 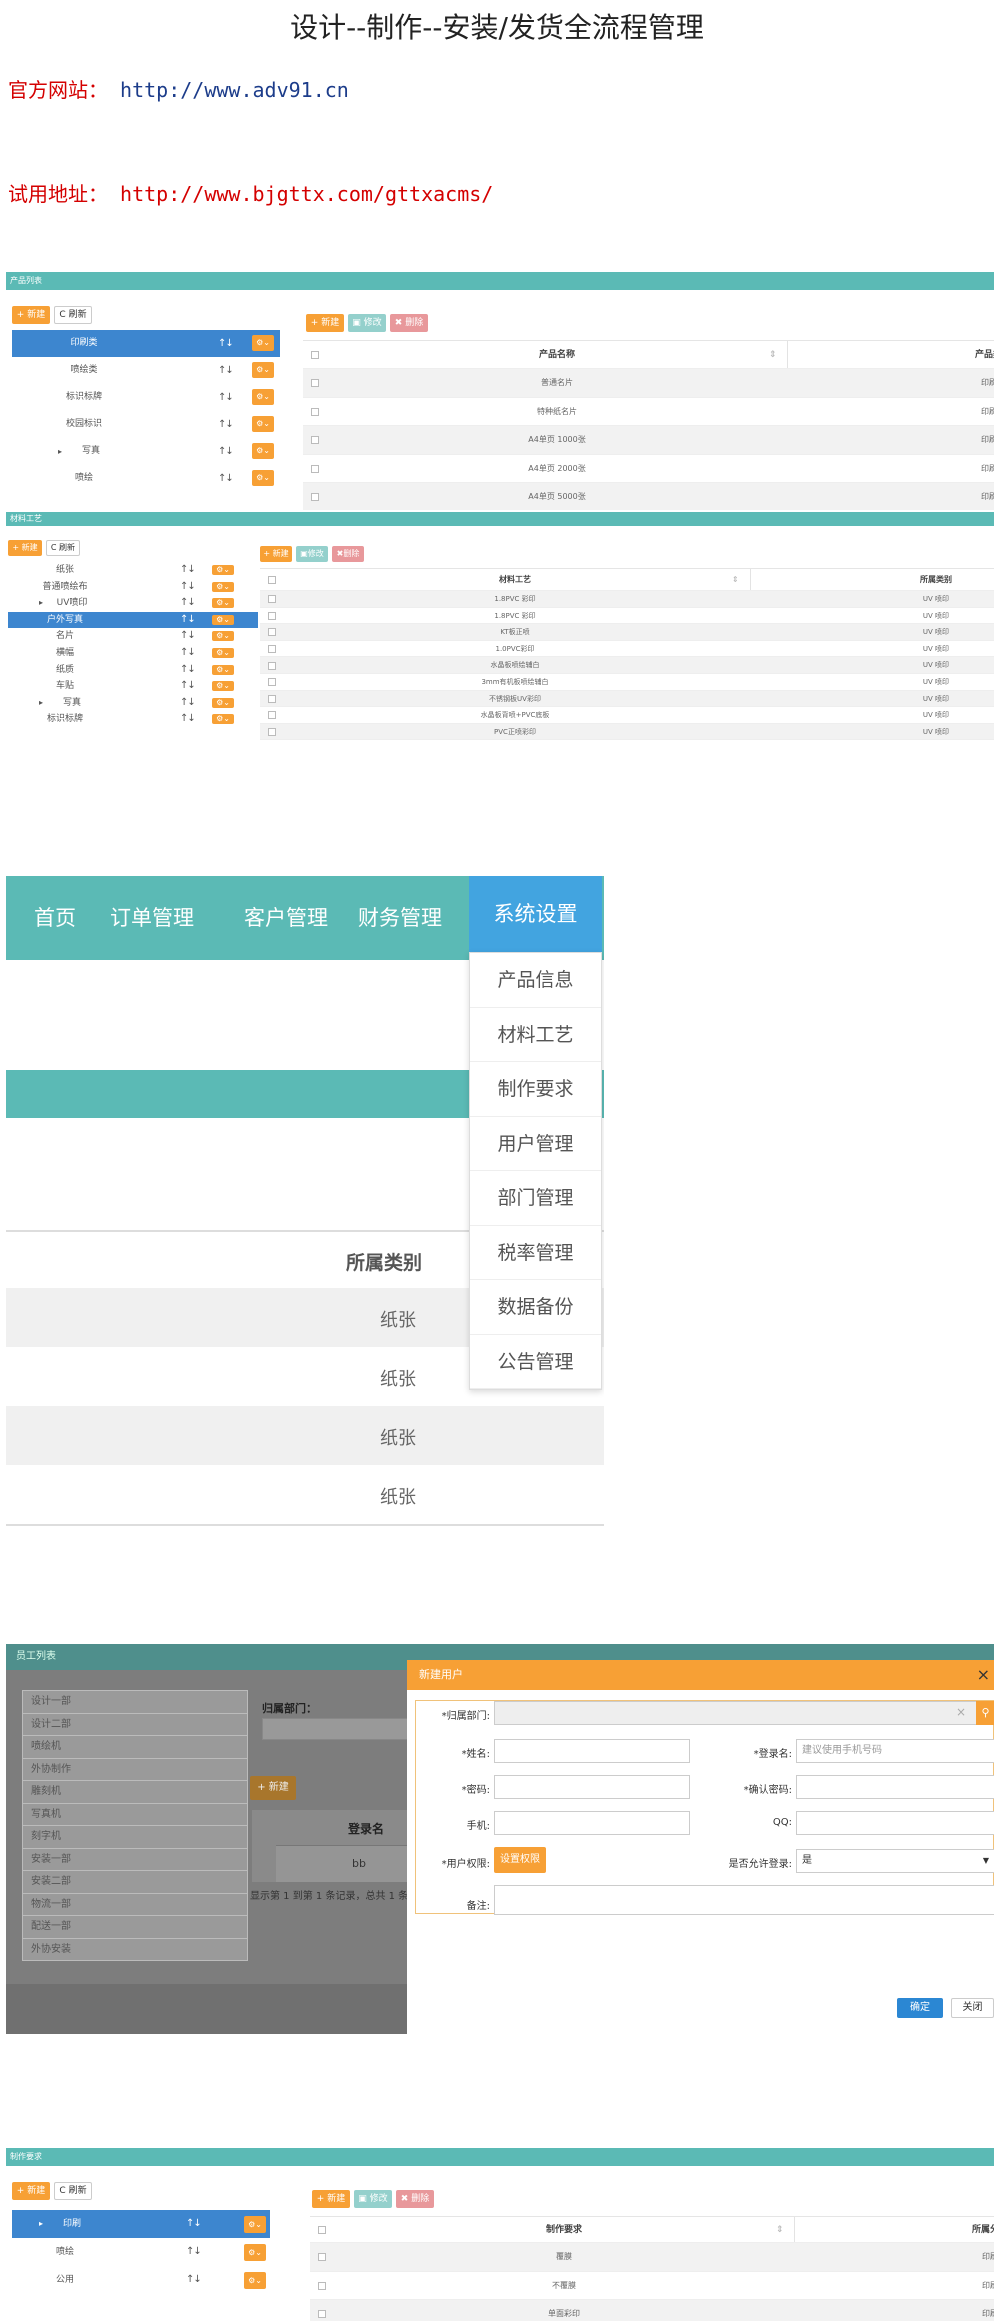 I want to click on table-row: 不锈钢板UV彩印 UV 喷印, so click(x=627, y=699).